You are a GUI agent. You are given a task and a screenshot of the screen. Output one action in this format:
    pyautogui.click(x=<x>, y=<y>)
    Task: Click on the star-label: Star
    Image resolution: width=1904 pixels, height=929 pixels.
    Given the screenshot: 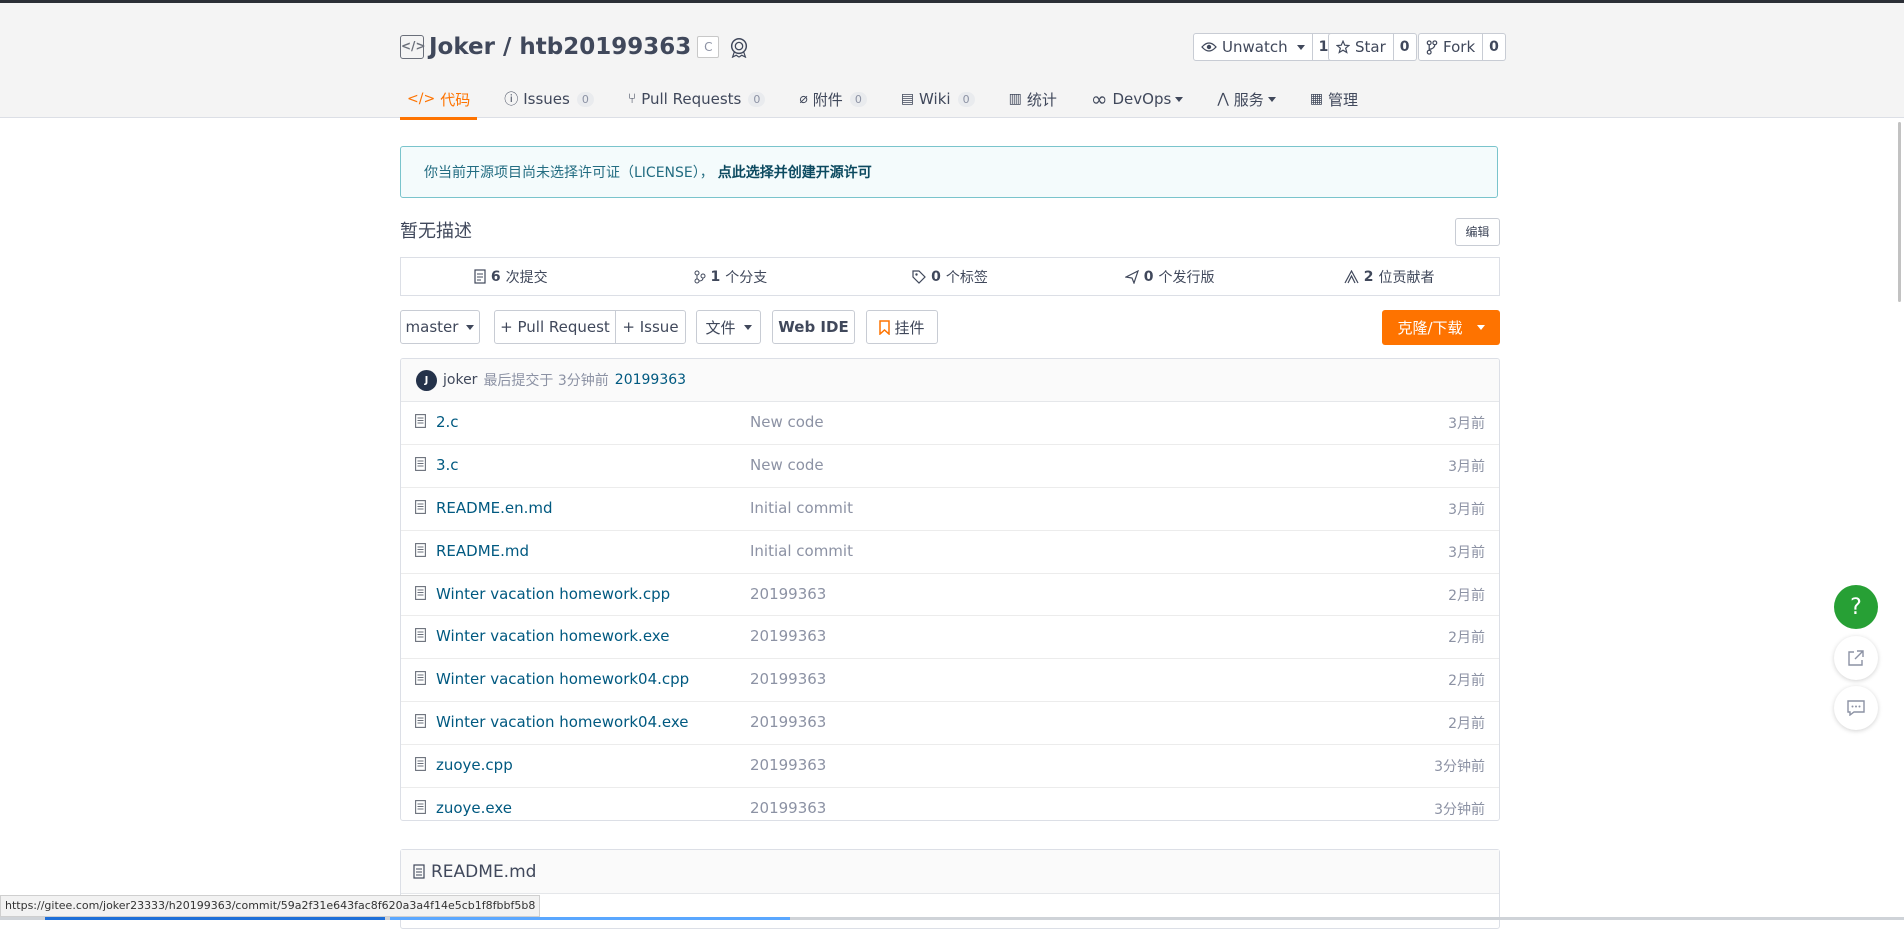 What is the action you would take?
    pyautogui.click(x=1370, y=47)
    